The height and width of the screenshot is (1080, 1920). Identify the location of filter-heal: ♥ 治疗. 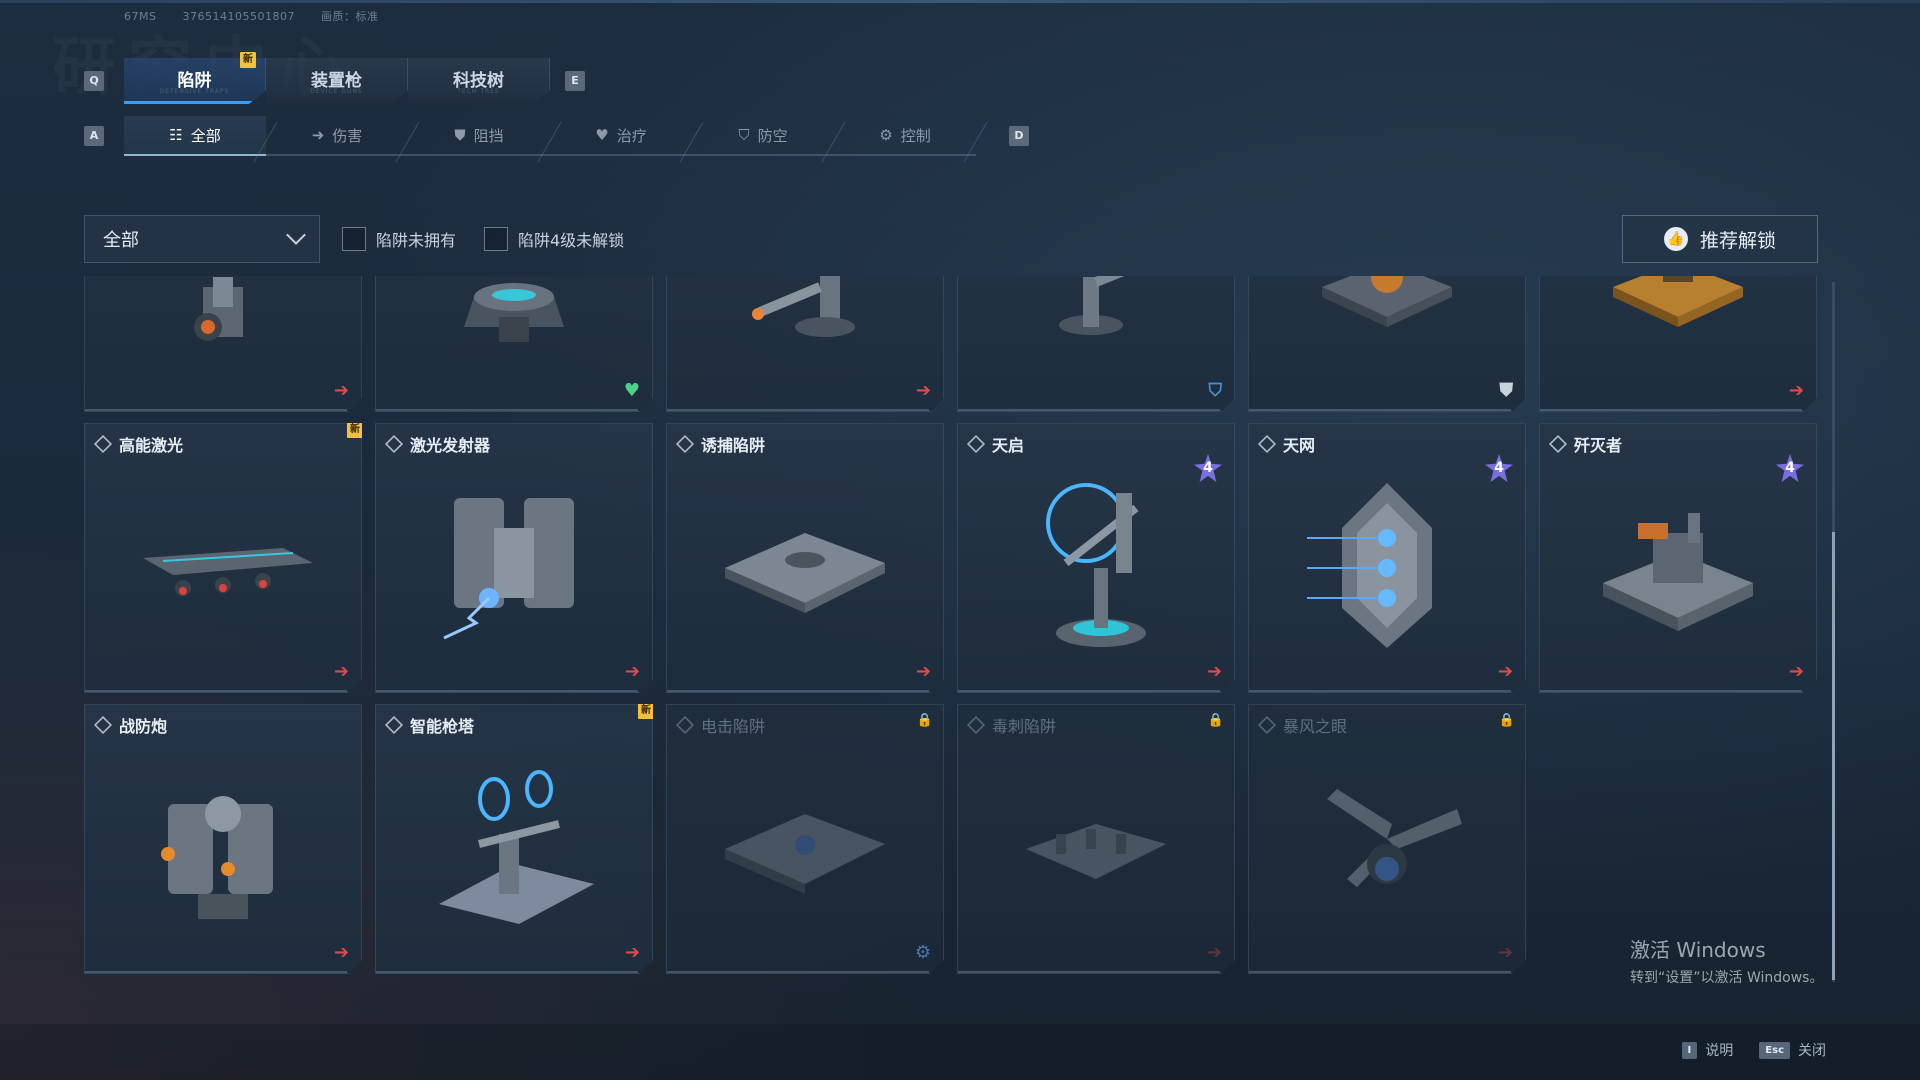
(621, 136).